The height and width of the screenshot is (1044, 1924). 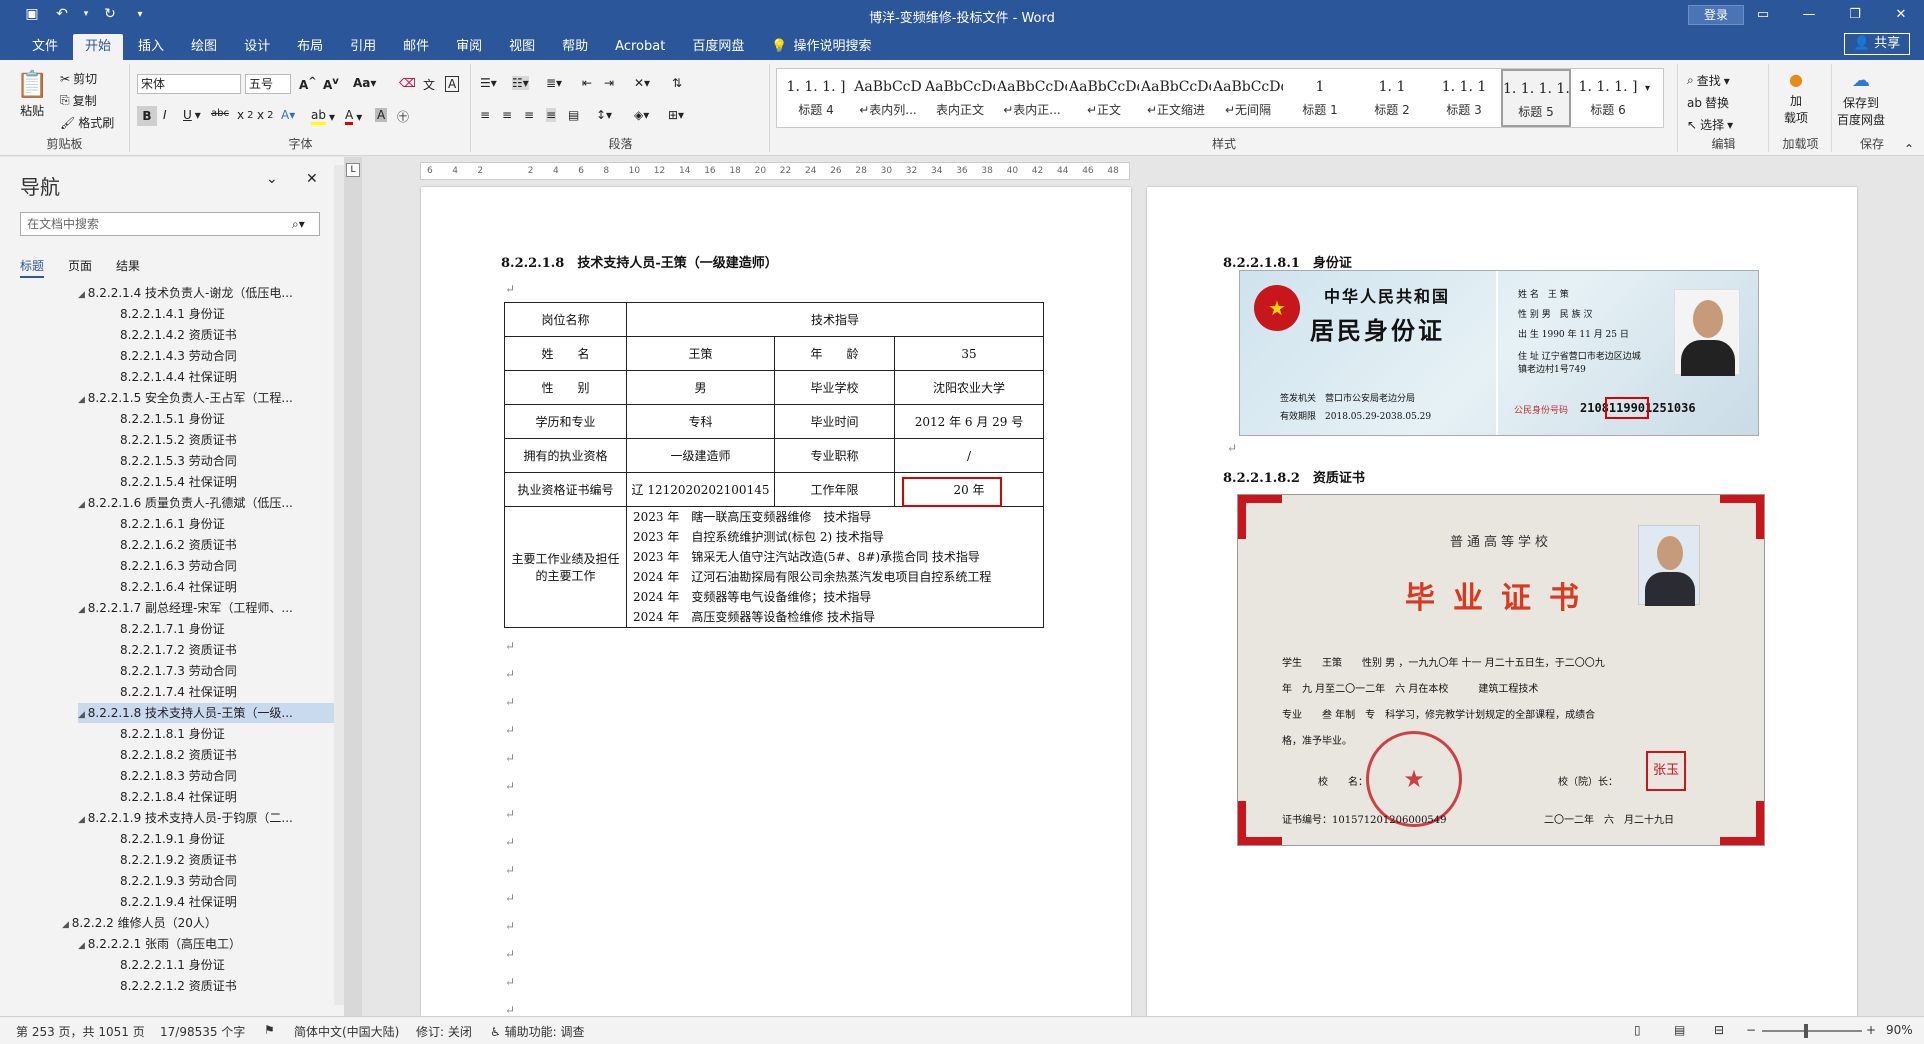 What do you see at coordinates (507, 115) in the screenshot?
I see `align-center-button: ≡` at bounding box center [507, 115].